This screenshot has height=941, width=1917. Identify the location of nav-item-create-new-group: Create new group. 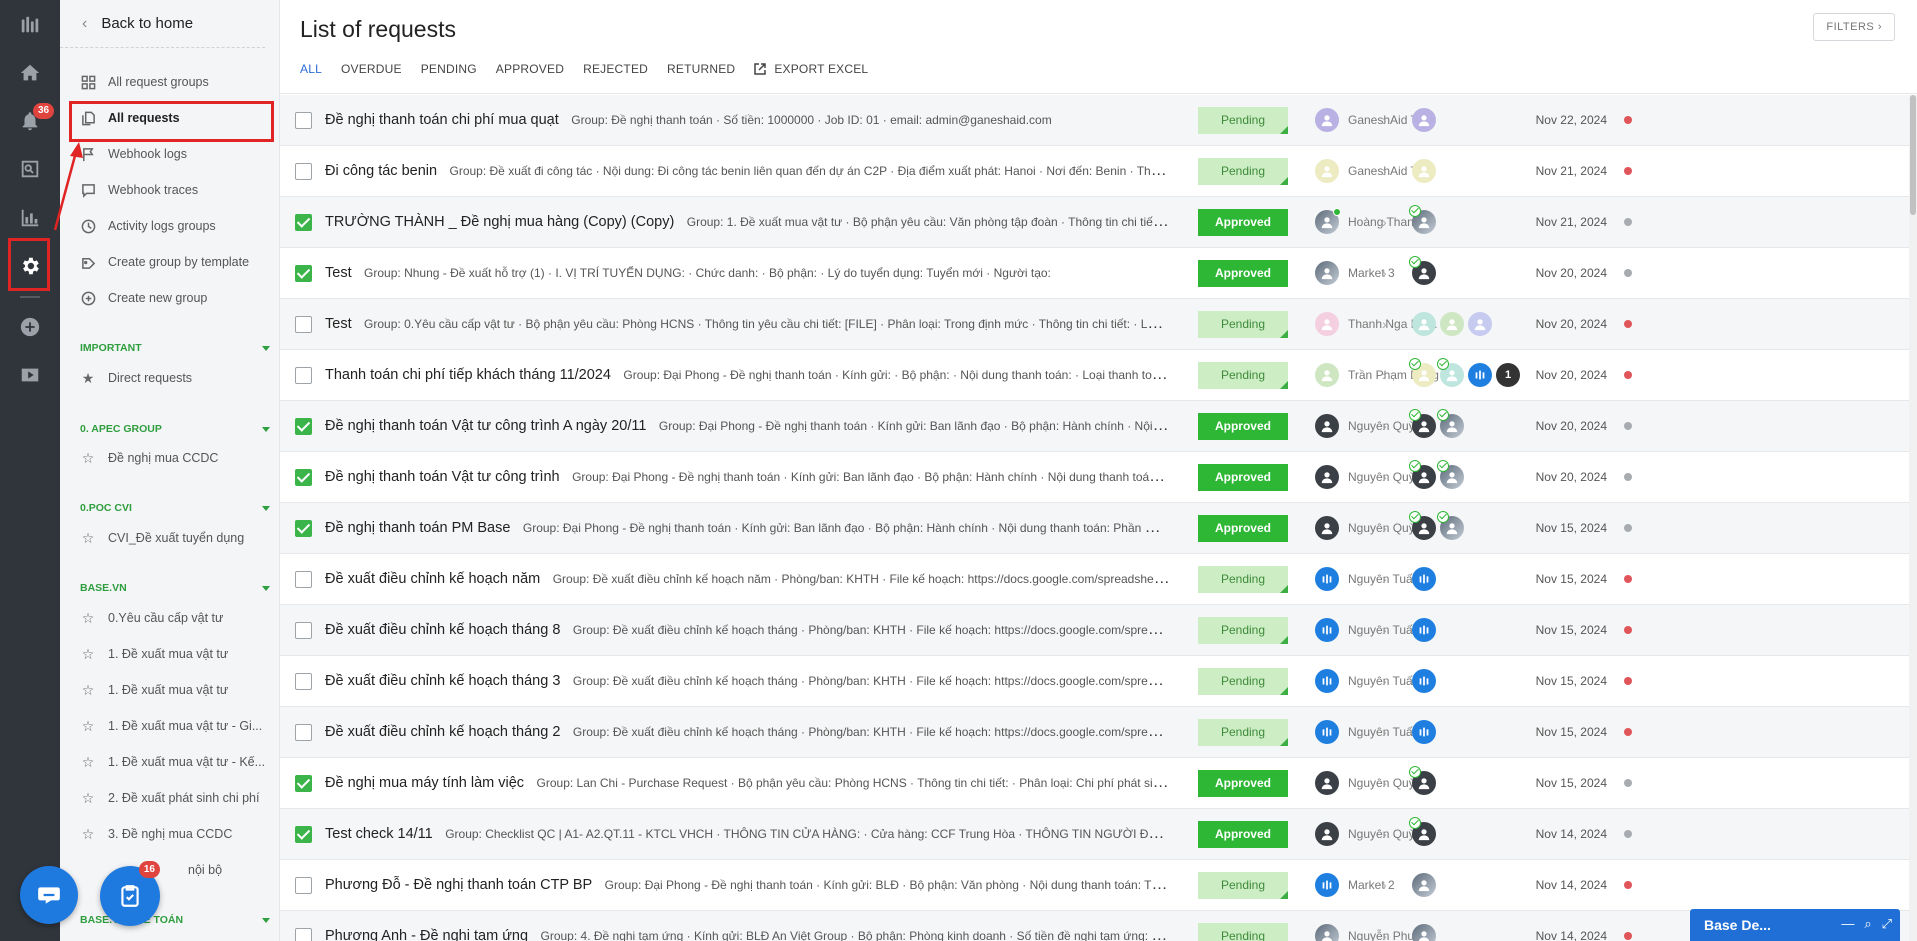
(169, 298).